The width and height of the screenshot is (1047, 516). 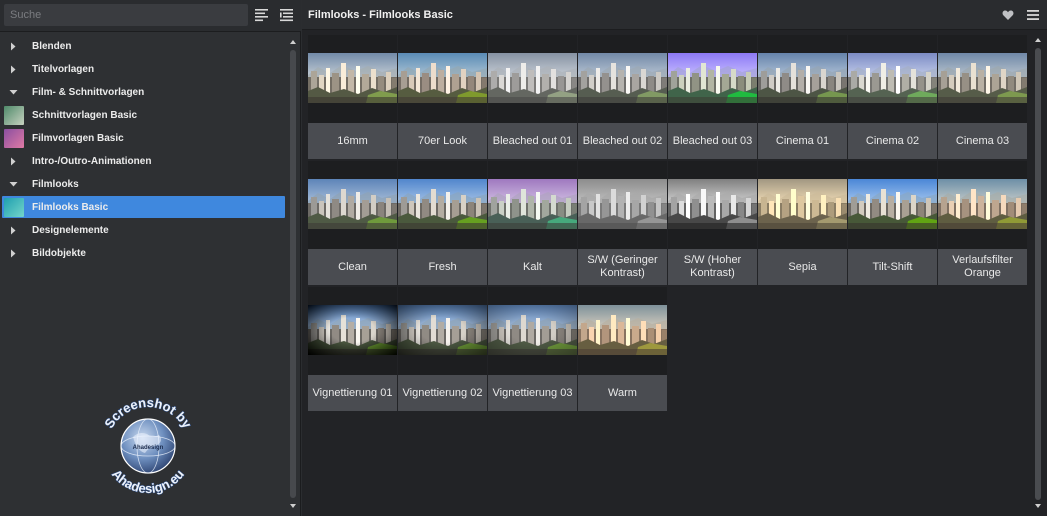 What do you see at coordinates (88, 92) in the screenshot?
I see `tree-item-label: Film- & Schnittvorlagen` at bounding box center [88, 92].